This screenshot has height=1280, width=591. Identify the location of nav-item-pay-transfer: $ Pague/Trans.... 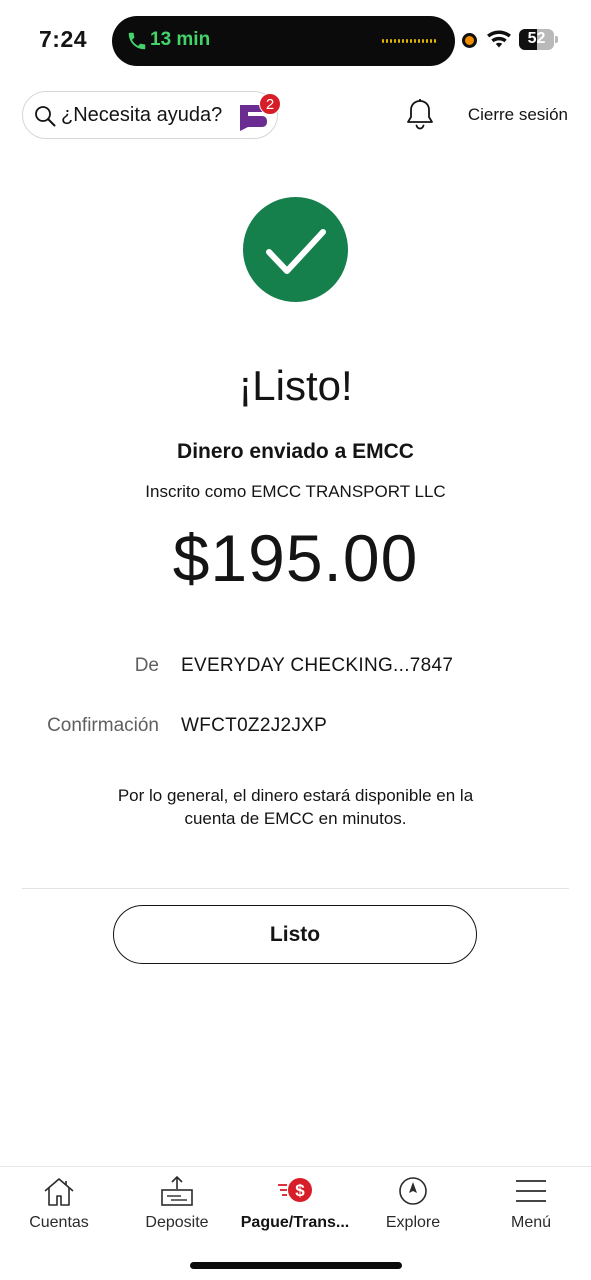
(295, 1207).